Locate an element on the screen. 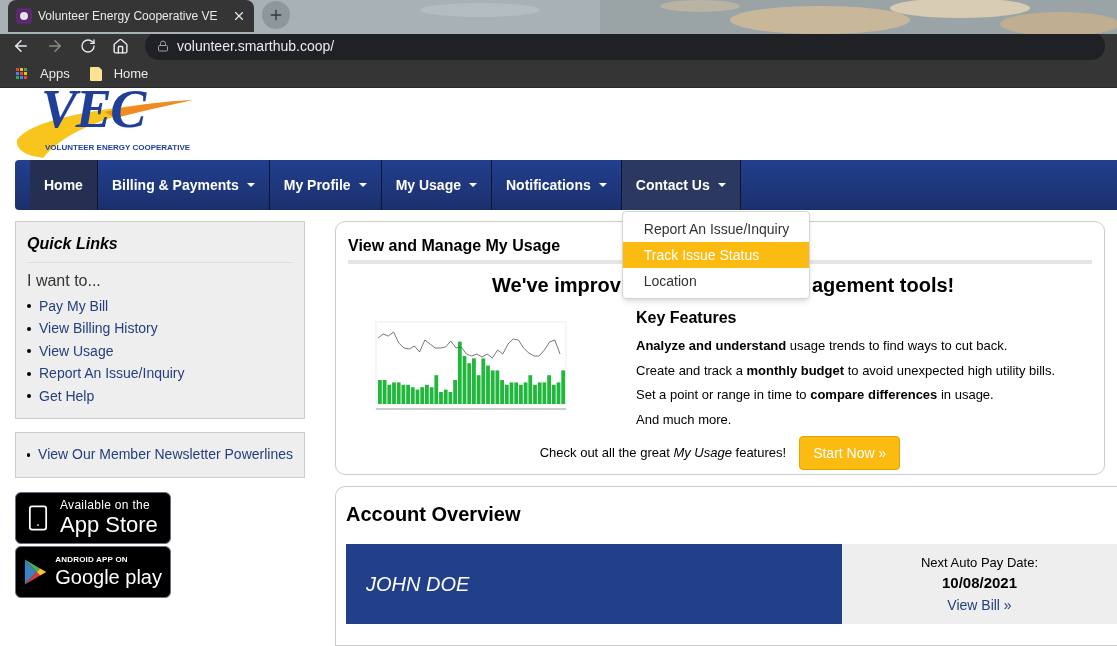 The width and height of the screenshot is (1117, 646). badge-store-name: Google play is located at coordinates (108, 577).